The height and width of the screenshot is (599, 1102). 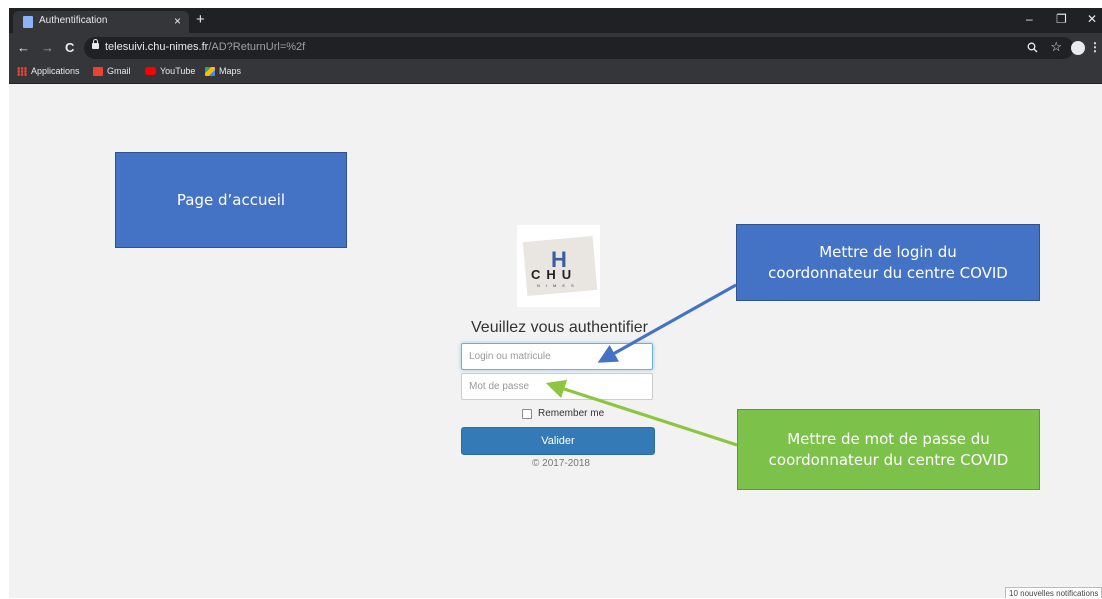 What do you see at coordinates (119, 71) in the screenshot?
I see `bookmark-label: Gmail` at bounding box center [119, 71].